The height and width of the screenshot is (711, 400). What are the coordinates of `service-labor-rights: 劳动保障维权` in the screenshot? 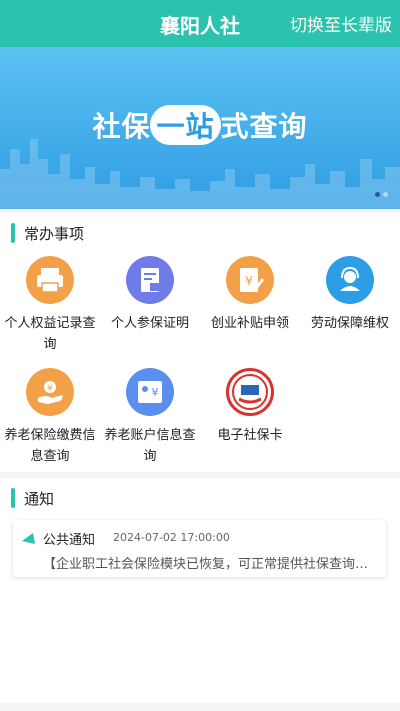 It's located at (350, 295).